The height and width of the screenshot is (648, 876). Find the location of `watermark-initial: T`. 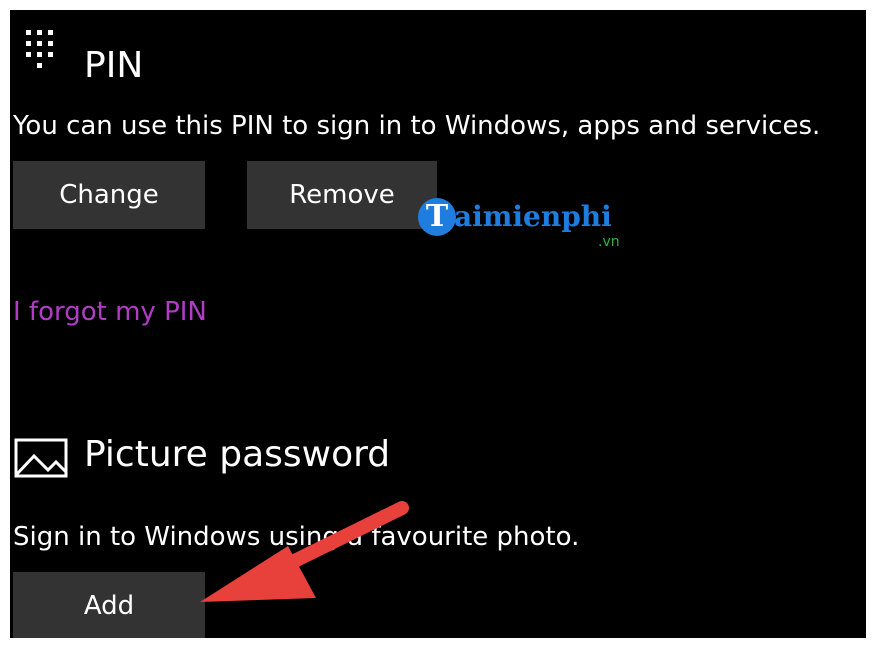

watermark-initial: T is located at coordinates (437, 217).